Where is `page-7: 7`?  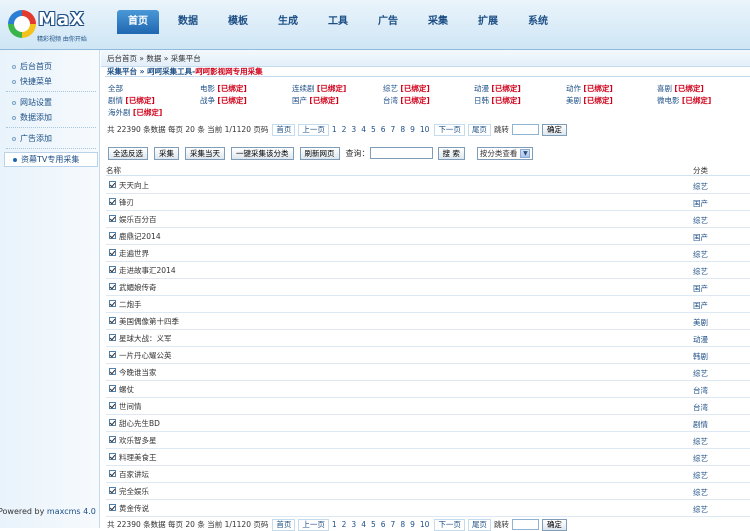 page-7: 7 is located at coordinates (393, 524).